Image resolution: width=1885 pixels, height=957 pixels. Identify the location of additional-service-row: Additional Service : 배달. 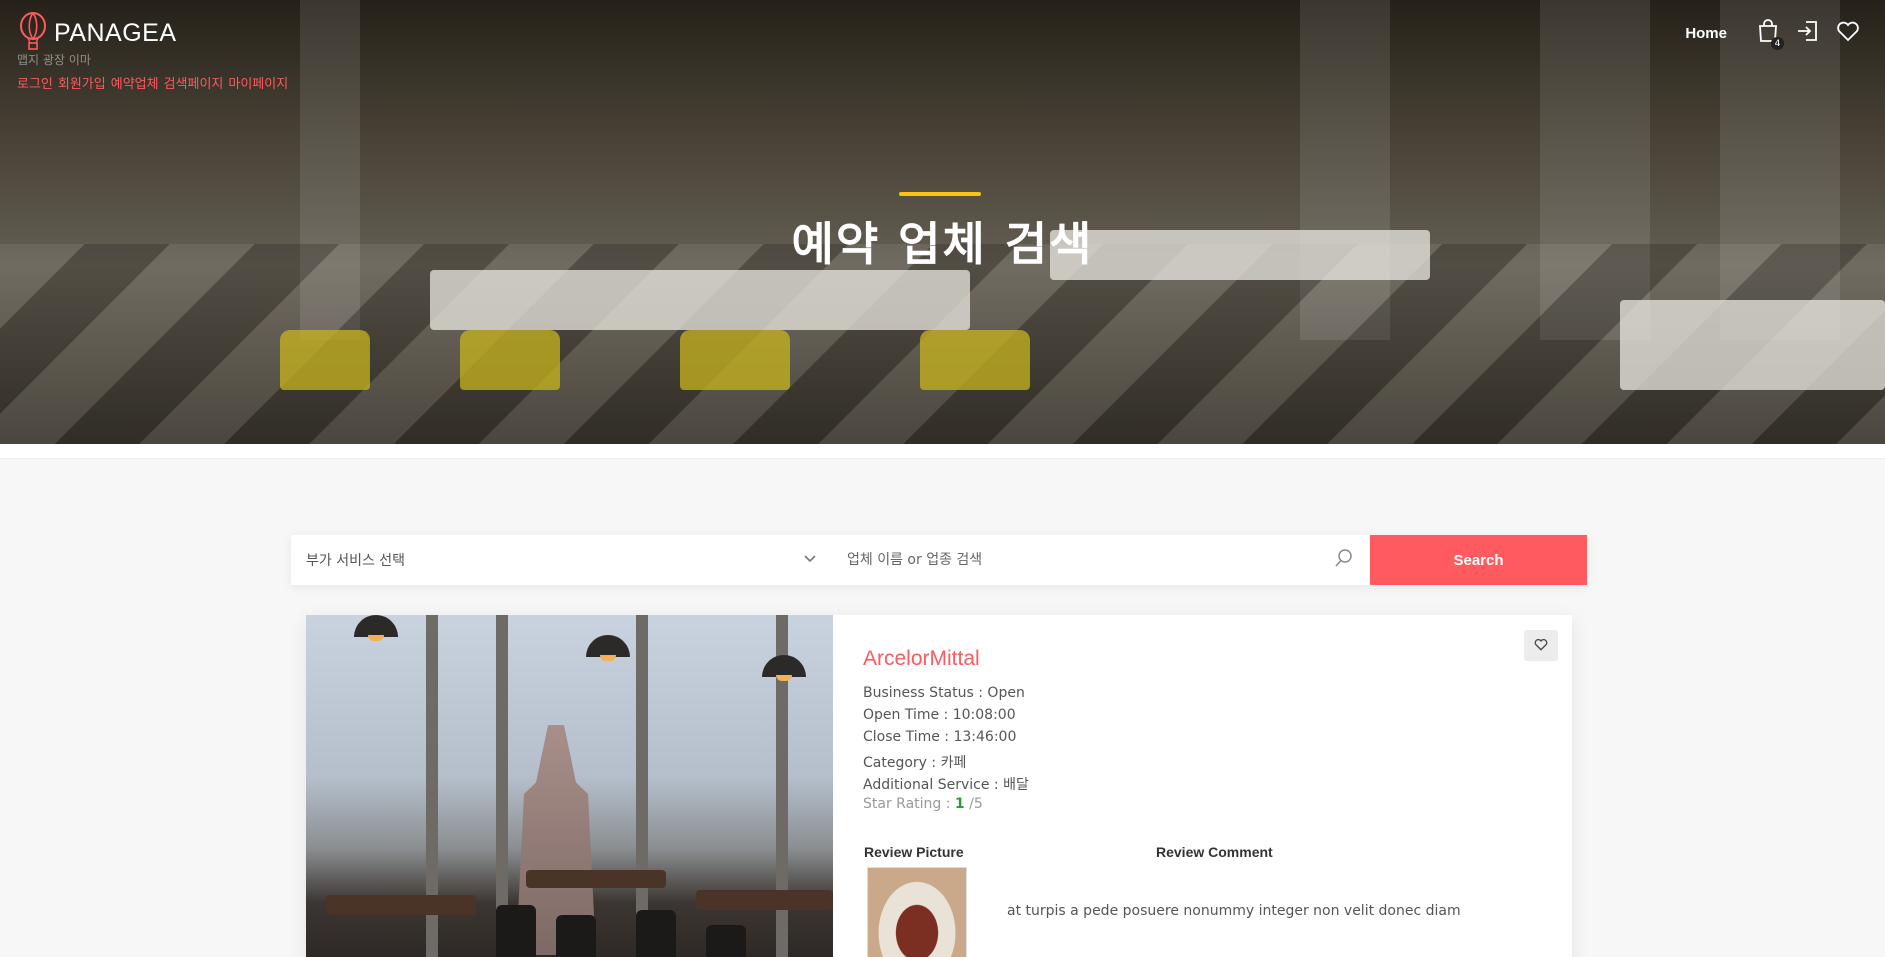
(946, 784).